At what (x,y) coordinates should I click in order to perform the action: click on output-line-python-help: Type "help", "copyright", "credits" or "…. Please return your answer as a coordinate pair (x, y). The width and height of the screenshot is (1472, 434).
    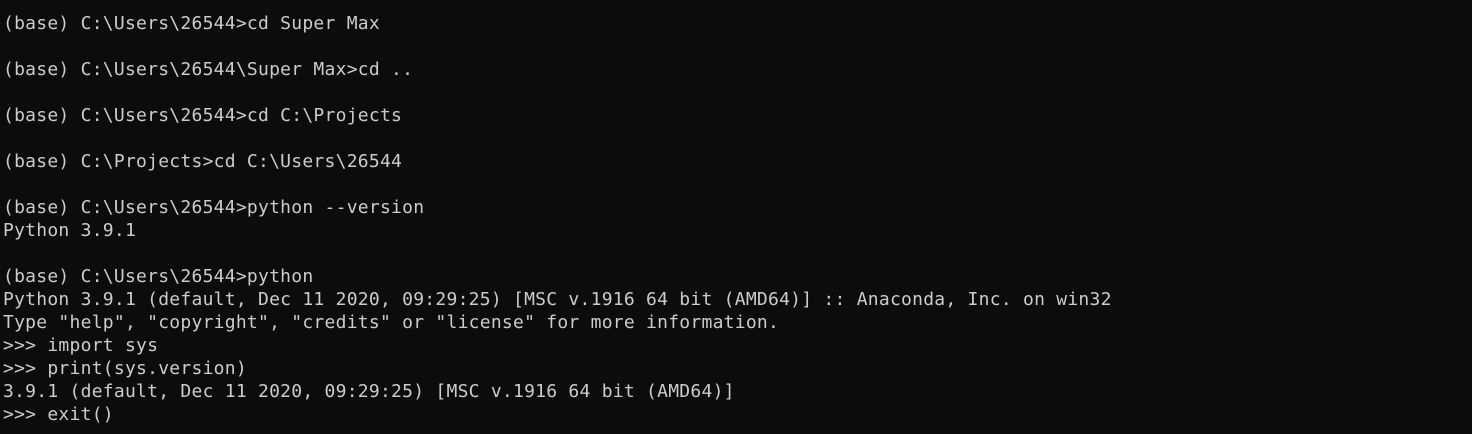
    Looking at the image, I should click on (391, 322).